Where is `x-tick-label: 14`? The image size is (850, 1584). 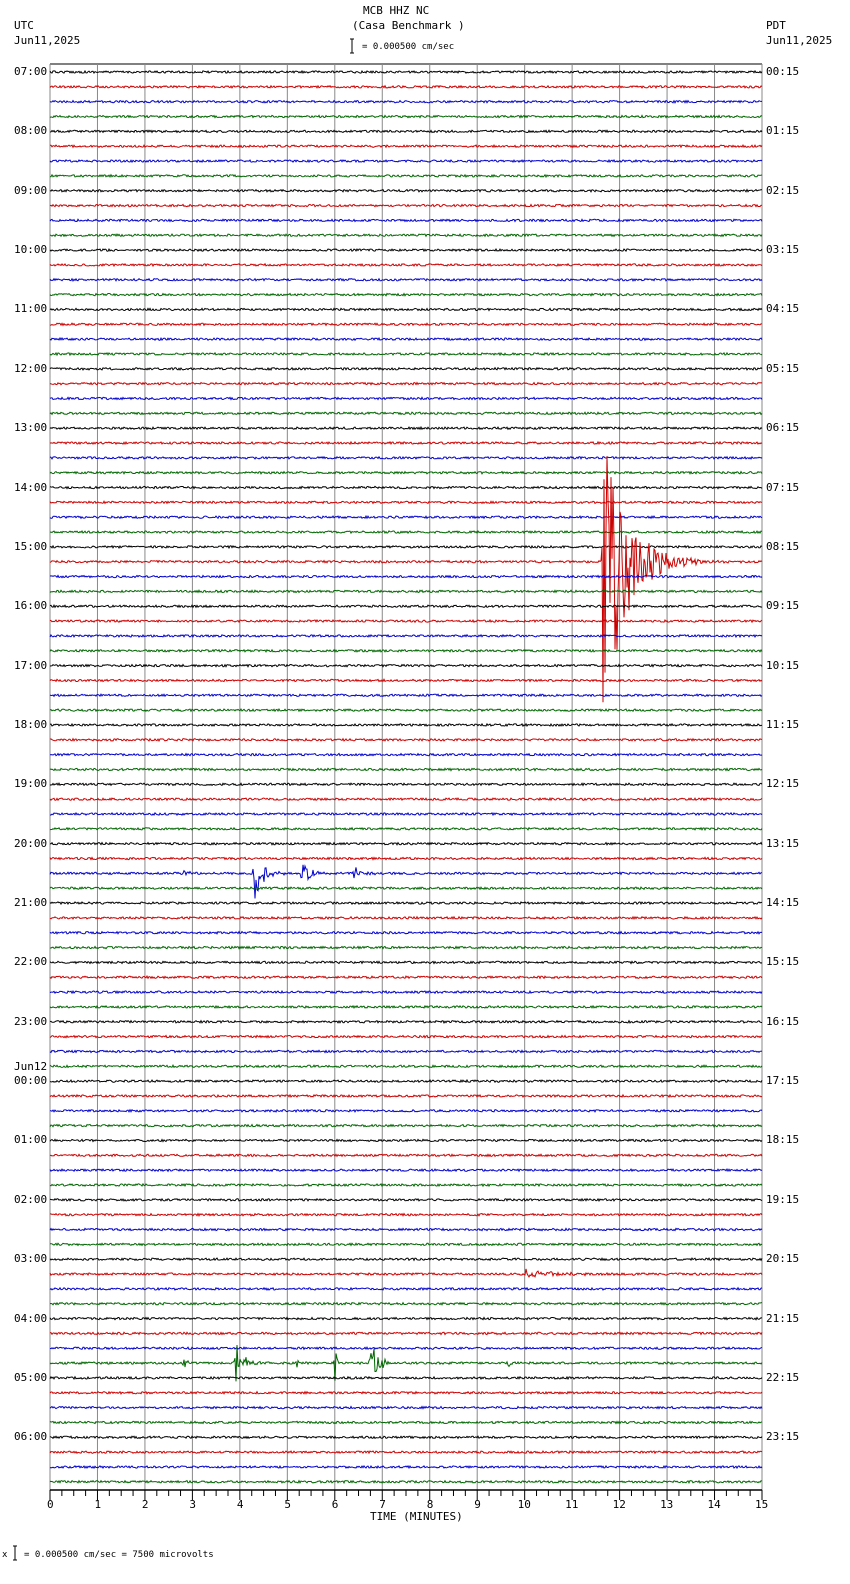 x-tick-label: 14 is located at coordinates (714, 1504).